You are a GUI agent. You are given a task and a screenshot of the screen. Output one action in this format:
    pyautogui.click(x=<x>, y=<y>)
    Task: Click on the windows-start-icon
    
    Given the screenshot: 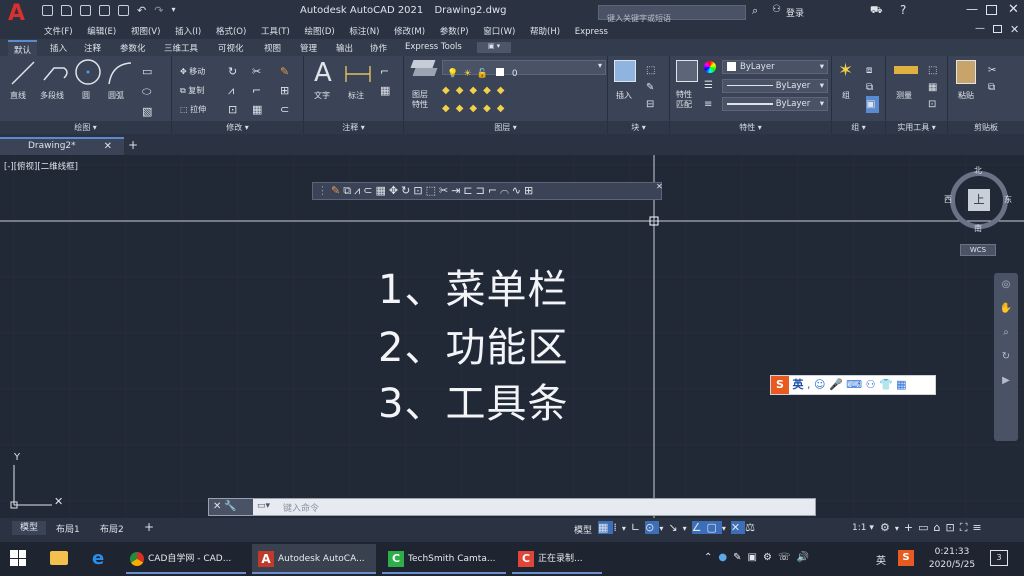 What is the action you would take?
    pyautogui.click(x=18, y=558)
    